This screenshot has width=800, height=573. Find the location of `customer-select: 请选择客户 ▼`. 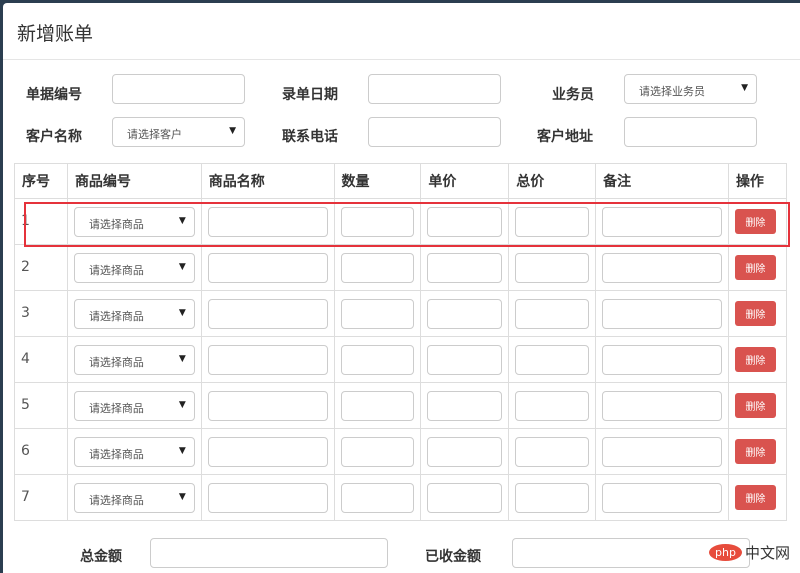

customer-select: 请选择客户 ▼ is located at coordinates (178, 132).